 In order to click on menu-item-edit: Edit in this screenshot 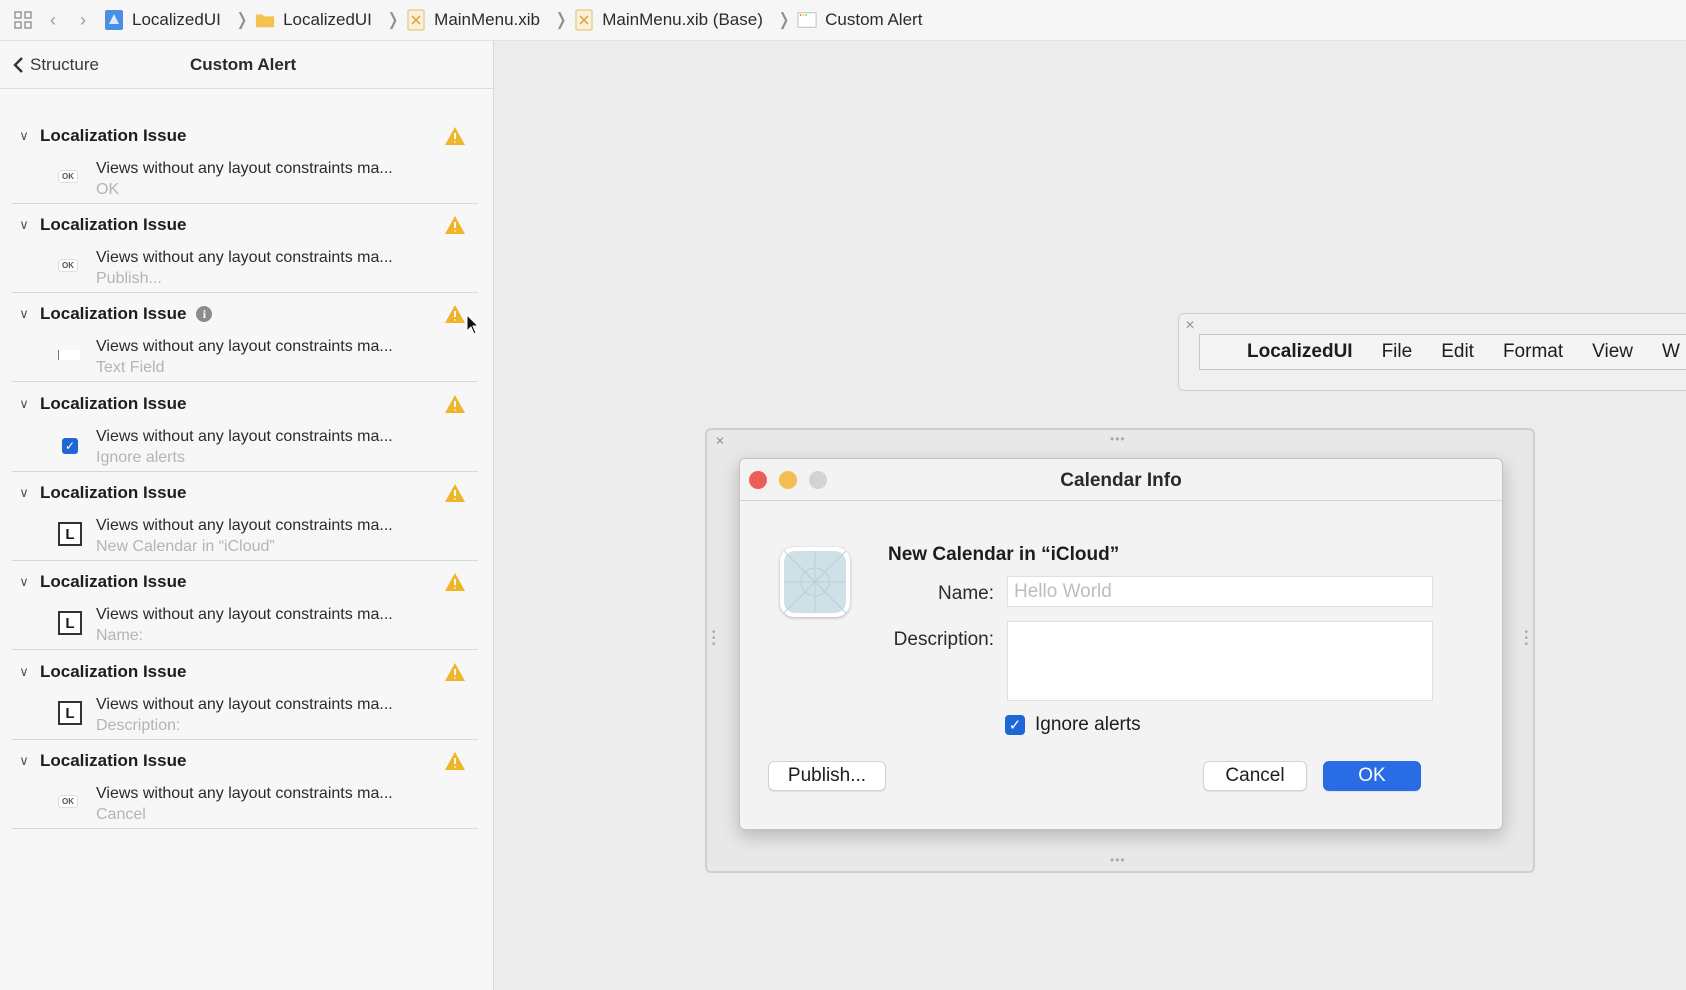, I will do `click(1457, 352)`.